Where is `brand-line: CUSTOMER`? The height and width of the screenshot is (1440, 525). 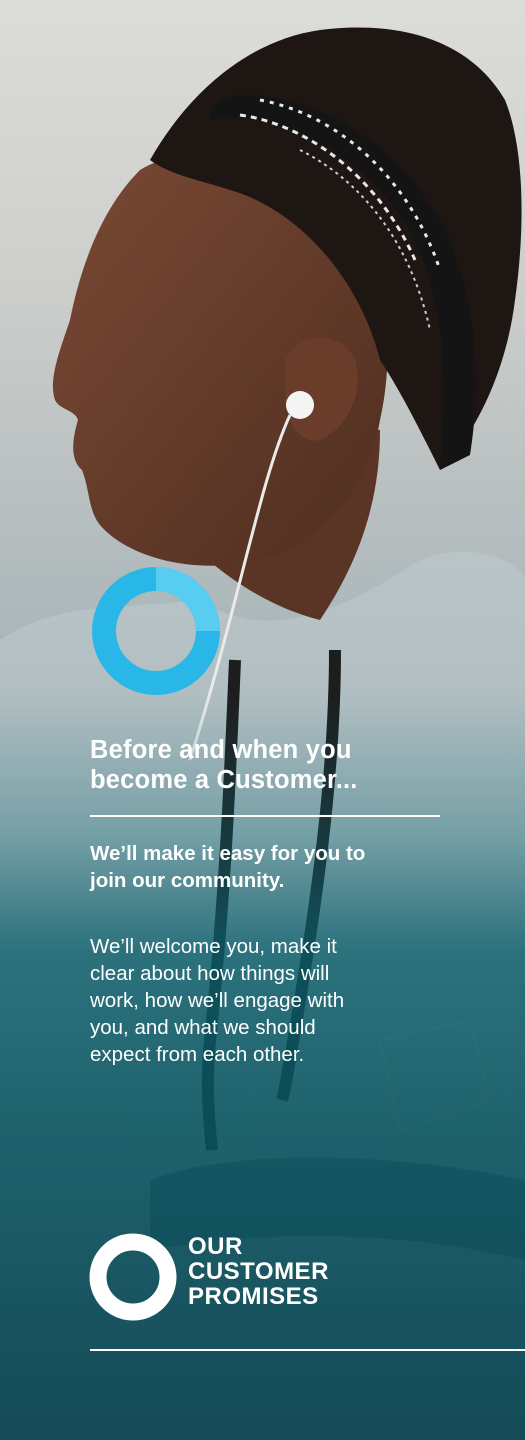 brand-line: CUSTOMER is located at coordinates (258, 1271).